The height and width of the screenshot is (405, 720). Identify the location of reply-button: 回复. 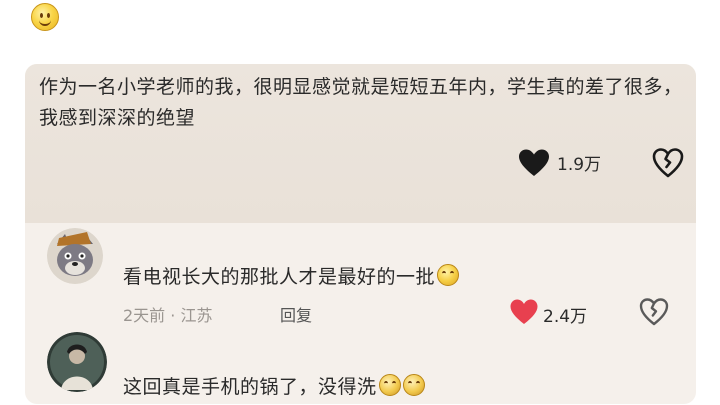
(296, 314).